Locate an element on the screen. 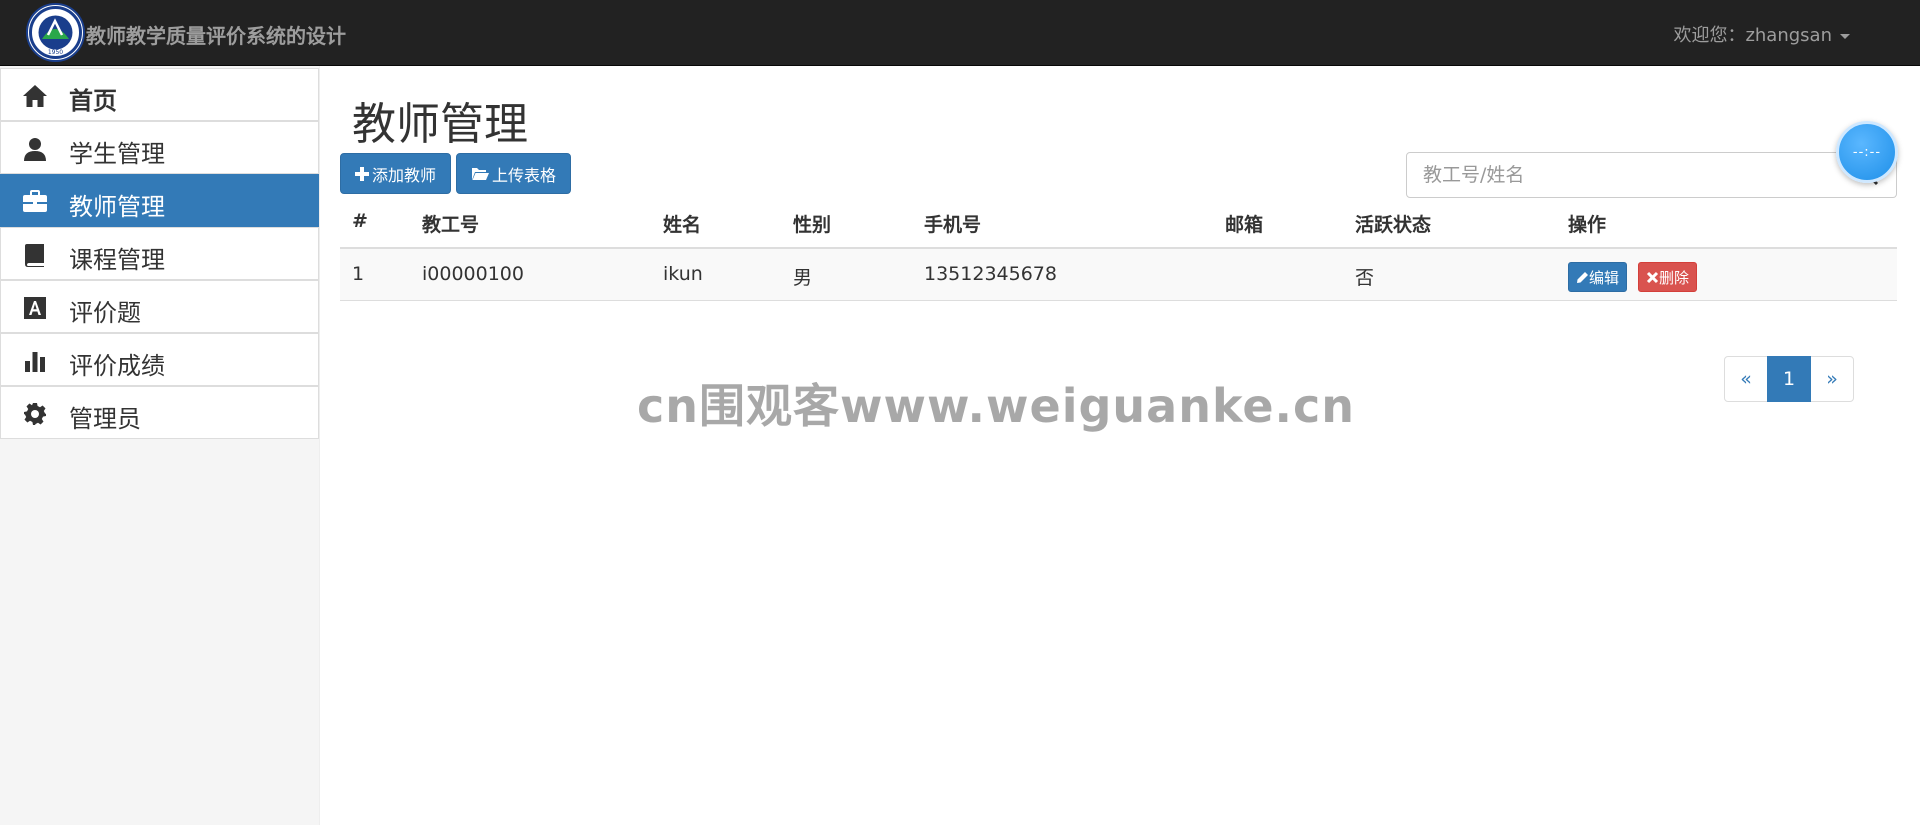  bar-chart-icon is located at coordinates (35, 361).